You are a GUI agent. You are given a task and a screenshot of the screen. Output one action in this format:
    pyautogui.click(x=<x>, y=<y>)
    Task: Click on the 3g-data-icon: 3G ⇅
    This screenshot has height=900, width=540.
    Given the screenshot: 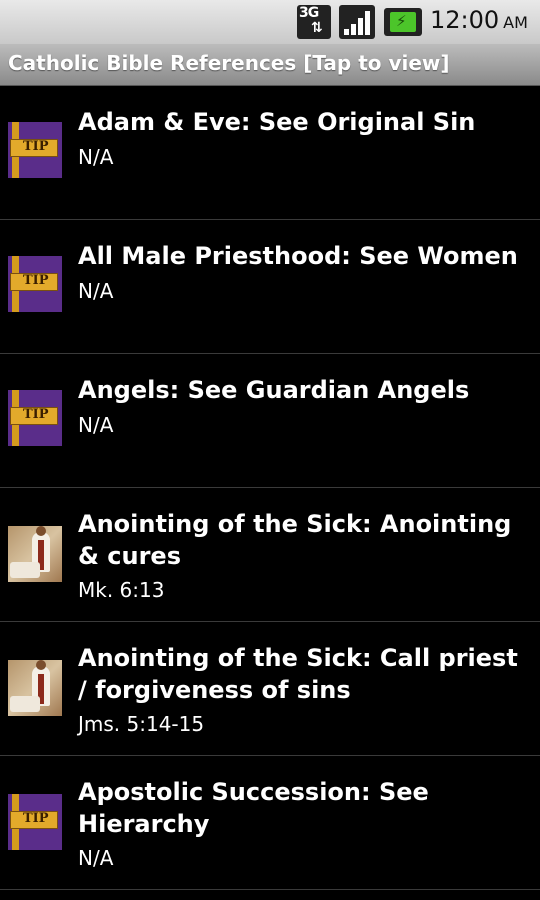 What is the action you would take?
    pyautogui.click(x=314, y=22)
    